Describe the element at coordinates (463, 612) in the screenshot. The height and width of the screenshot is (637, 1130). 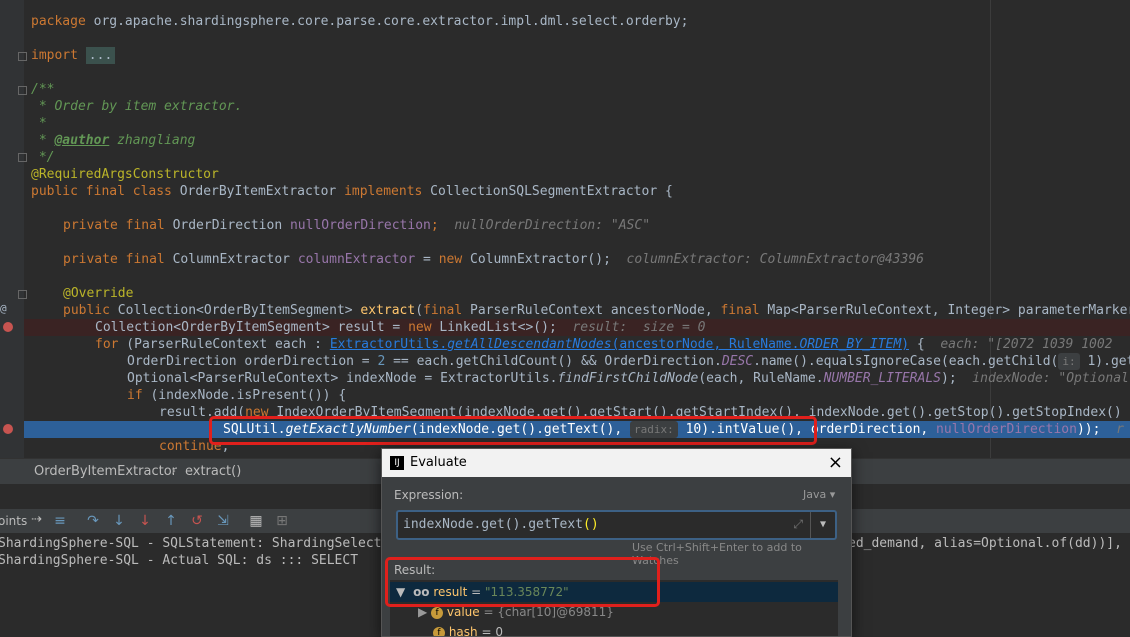
I see `field-name: value` at that location.